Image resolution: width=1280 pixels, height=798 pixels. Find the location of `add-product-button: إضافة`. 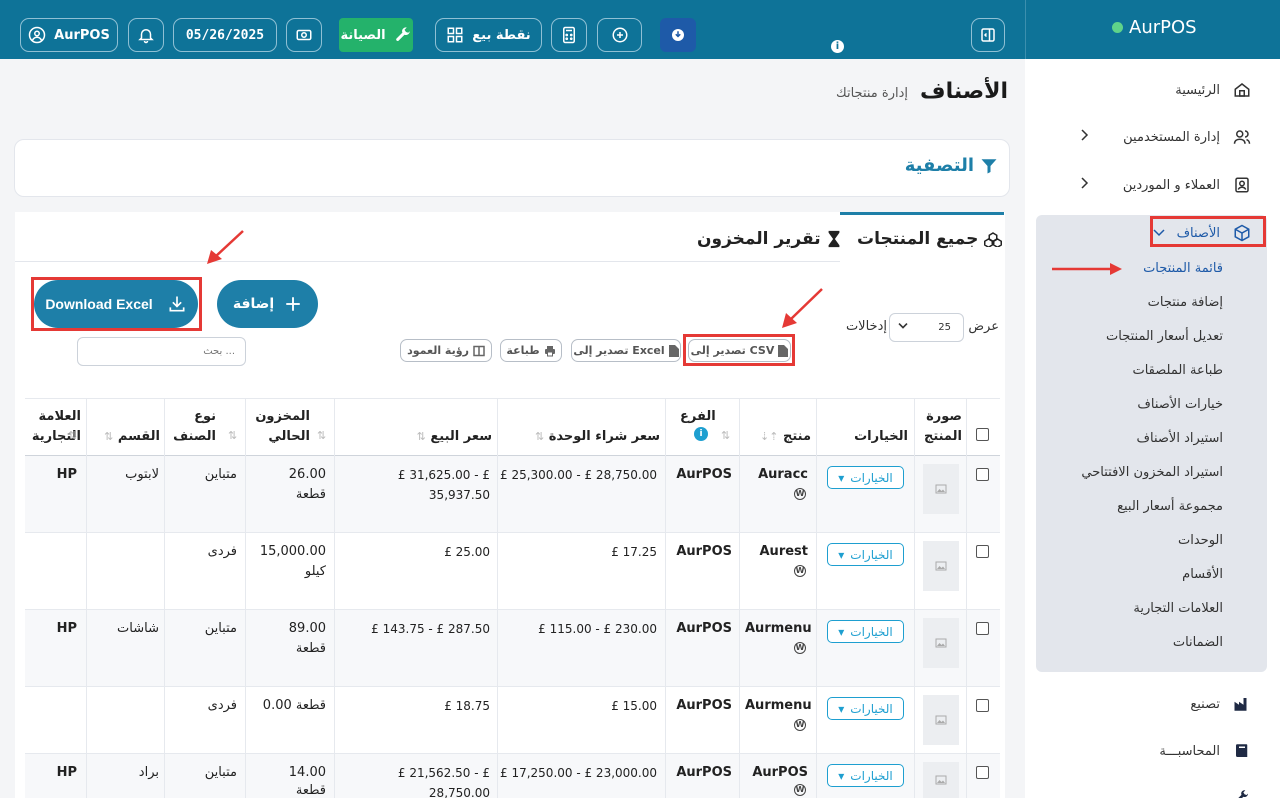

add-product-button: إضافة is located at coordinates (267, 304).